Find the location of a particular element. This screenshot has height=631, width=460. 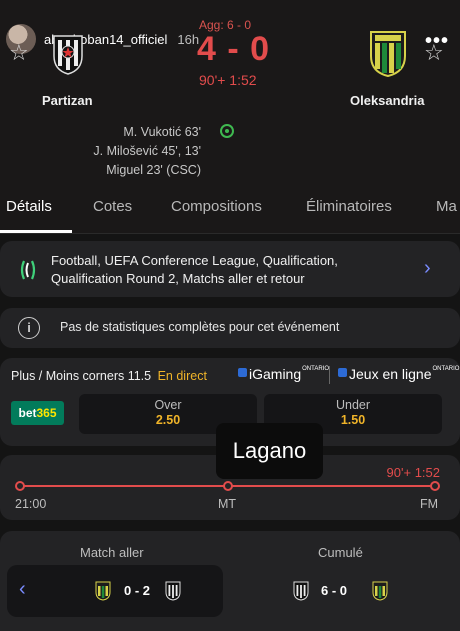

timeline-start-label: 21:00 is located at coordinates (31, 504).